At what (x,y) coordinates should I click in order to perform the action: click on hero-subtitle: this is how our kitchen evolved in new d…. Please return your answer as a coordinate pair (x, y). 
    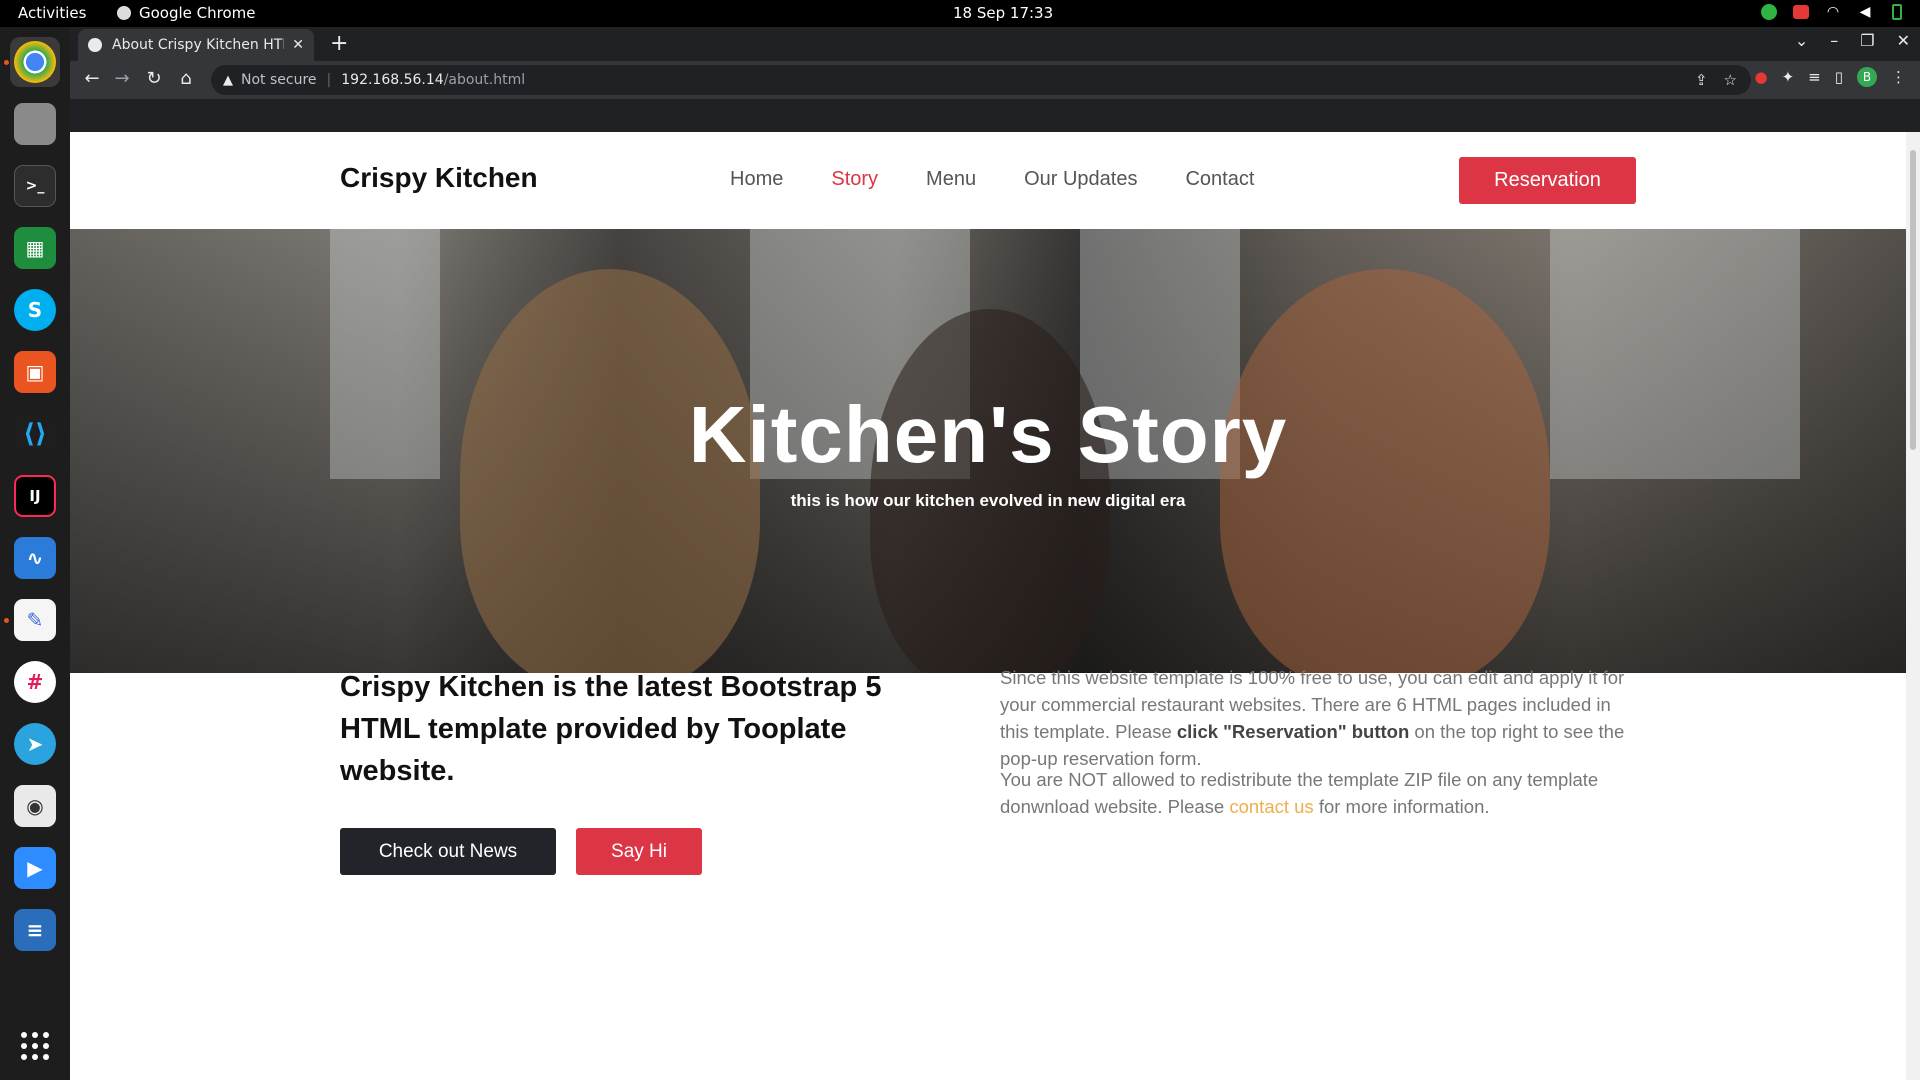
    Looking at the image, I should click on (988, 500).